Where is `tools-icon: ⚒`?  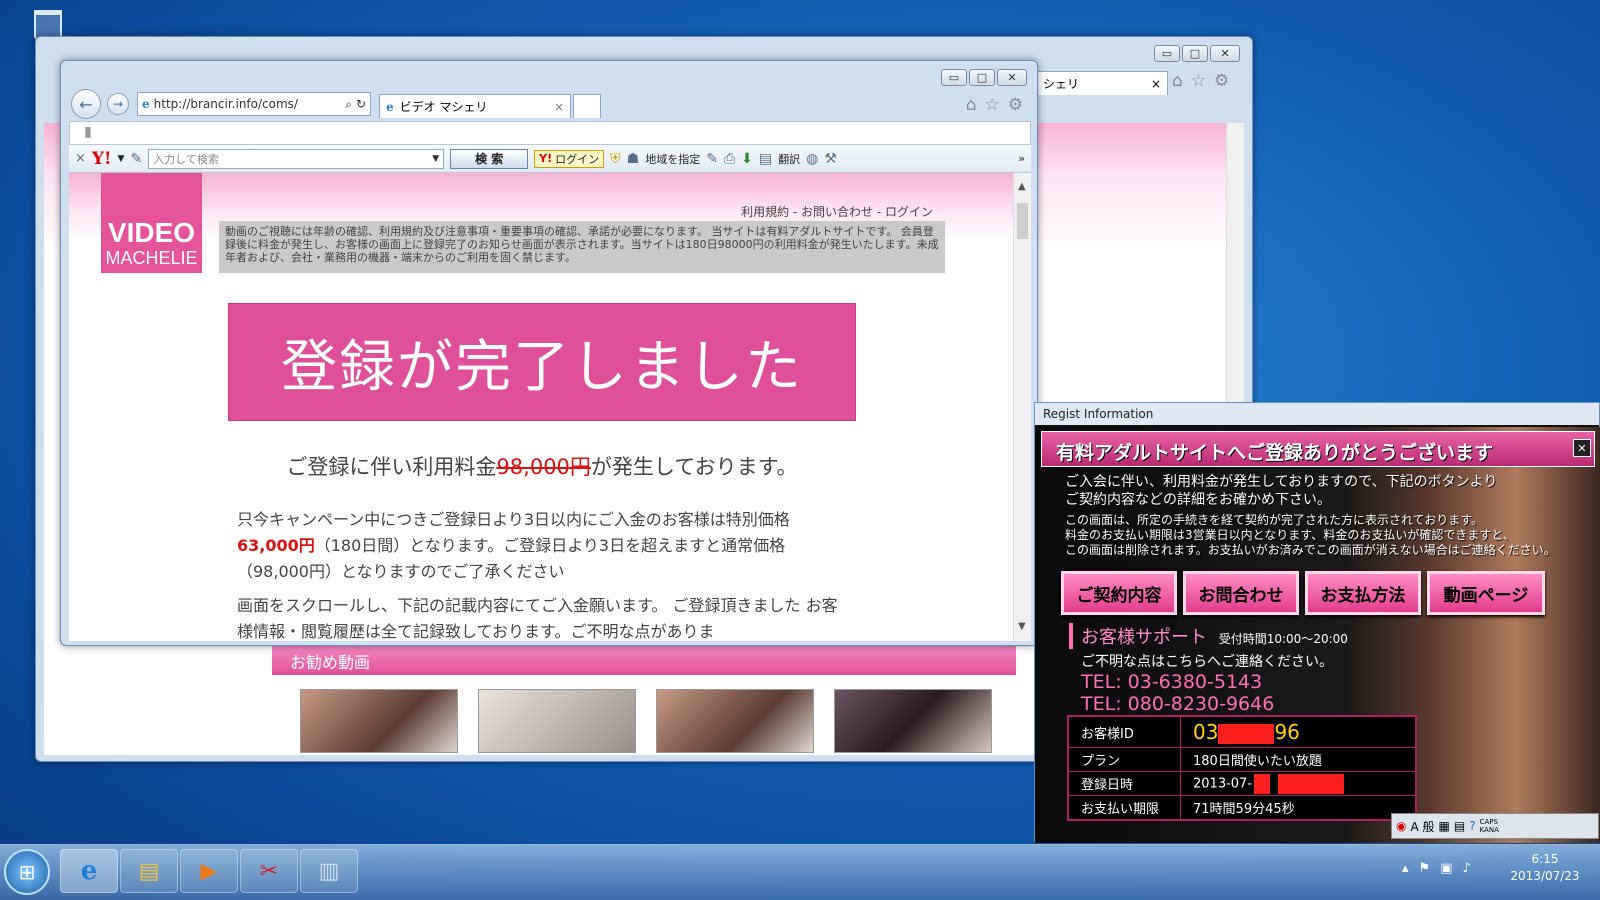 tools-icon: ⚒ is located at coordinates (830, 159).